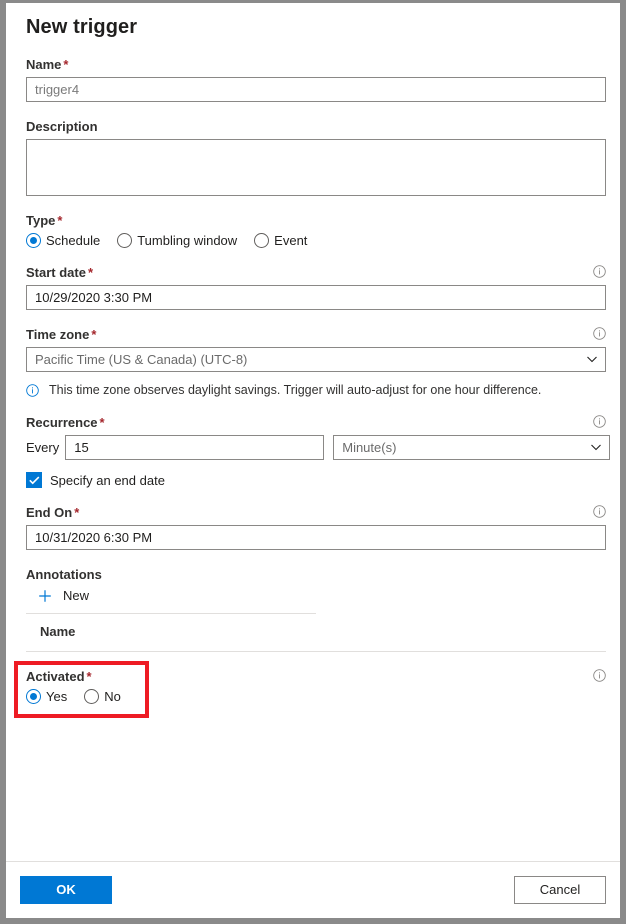 Image resolution: width=626 pixels, height=924 pixels. What do you see at coordinates (316, 272) in the screenshot?
I see `start-date-label: Start date *` at bounding box center [316, 272].